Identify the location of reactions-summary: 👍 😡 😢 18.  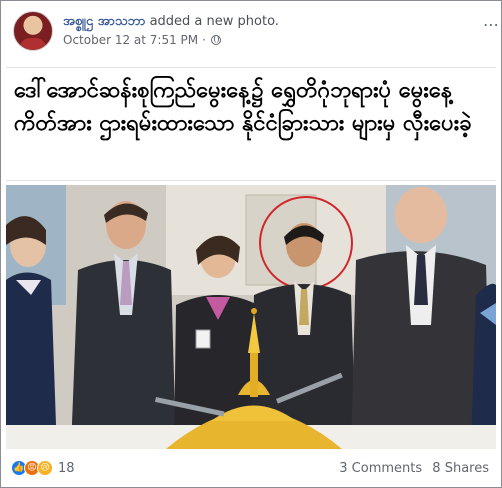
(43, 468).